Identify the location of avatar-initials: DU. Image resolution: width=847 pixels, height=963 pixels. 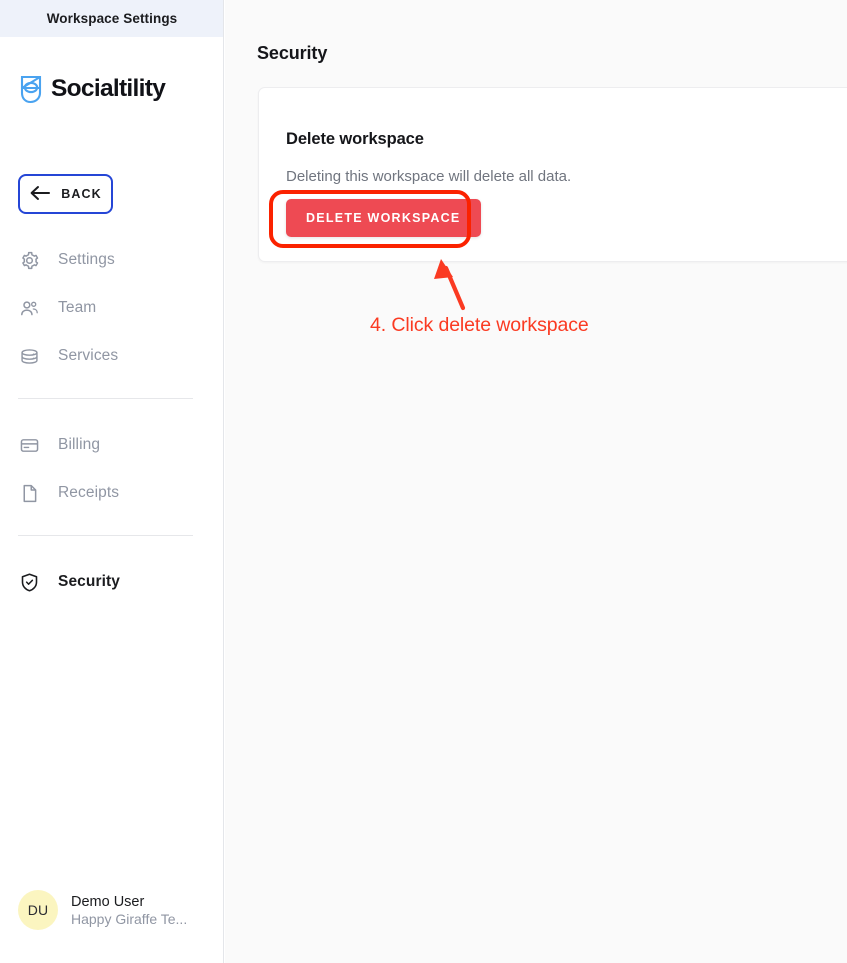
(38, 910).